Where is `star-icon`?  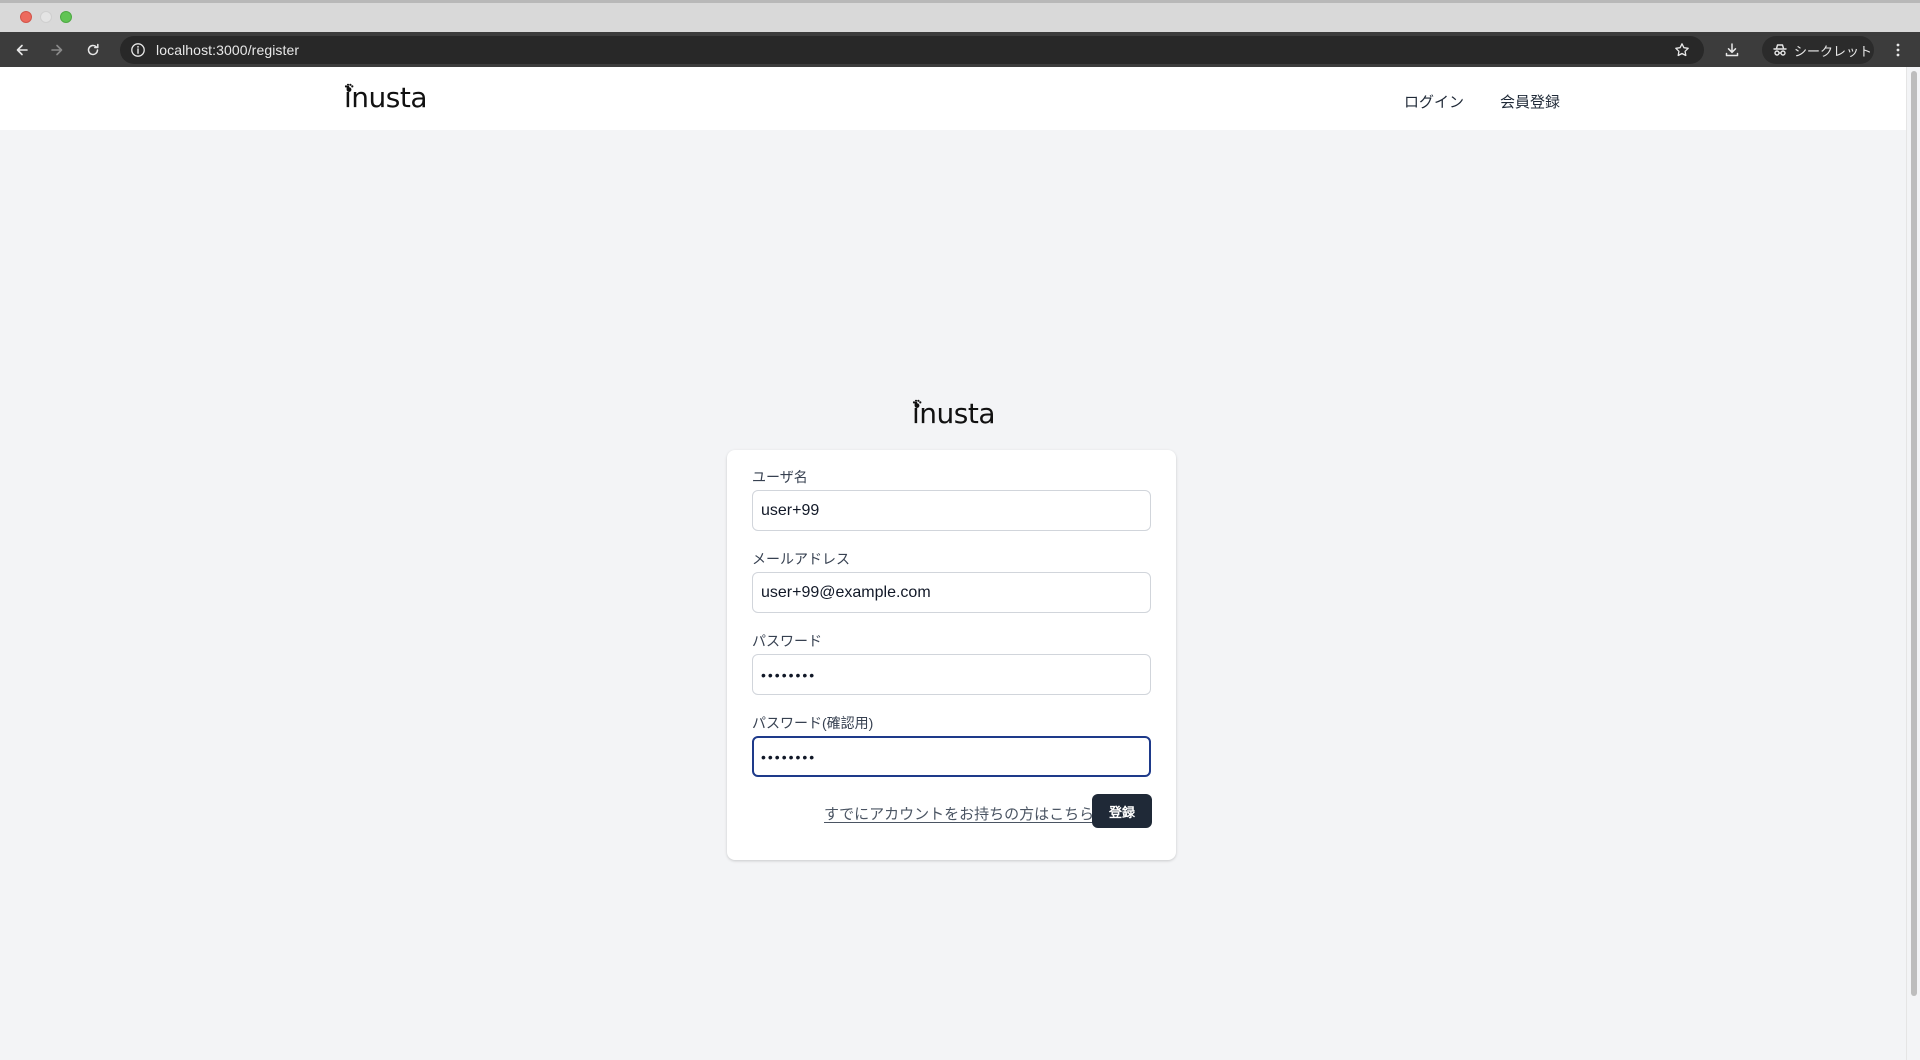 star-icon is located at coordinates (1682, 50).